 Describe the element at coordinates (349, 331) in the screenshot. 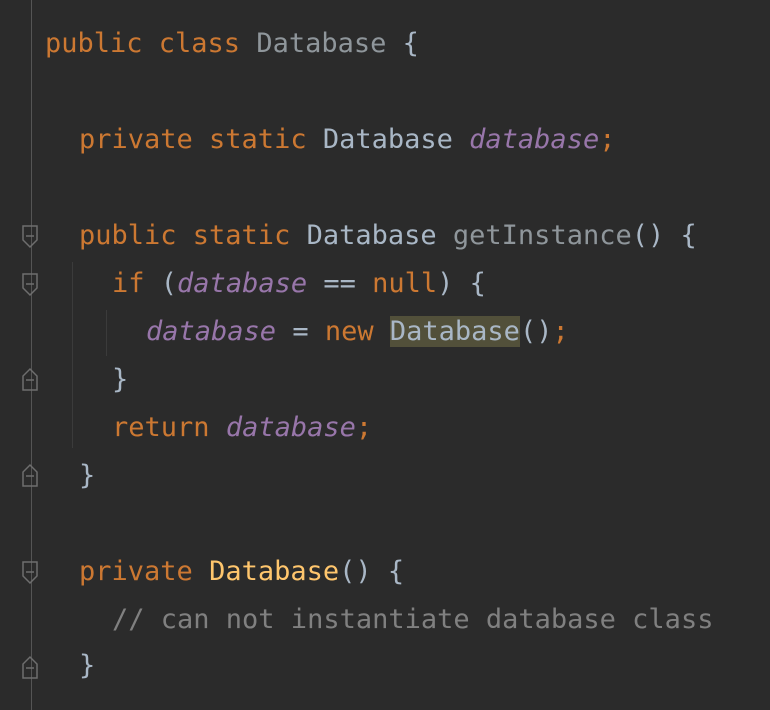

I see `keyword: new` at that location.